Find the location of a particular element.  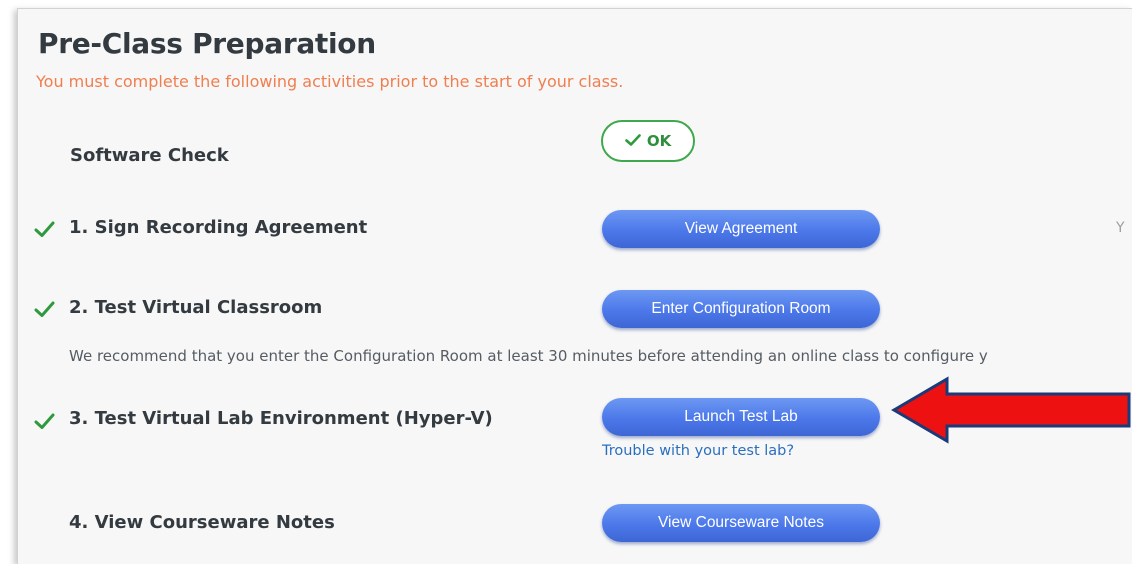

step-2-checkmark-icon is located at coordinates (44, 309).